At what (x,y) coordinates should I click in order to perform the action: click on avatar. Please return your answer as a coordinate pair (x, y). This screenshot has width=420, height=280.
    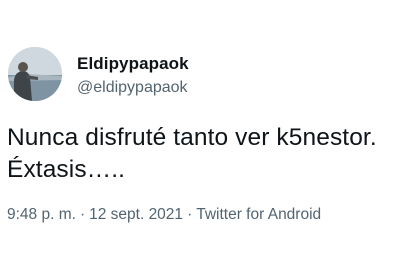
    Looking at the image, I should click on (35, 74).